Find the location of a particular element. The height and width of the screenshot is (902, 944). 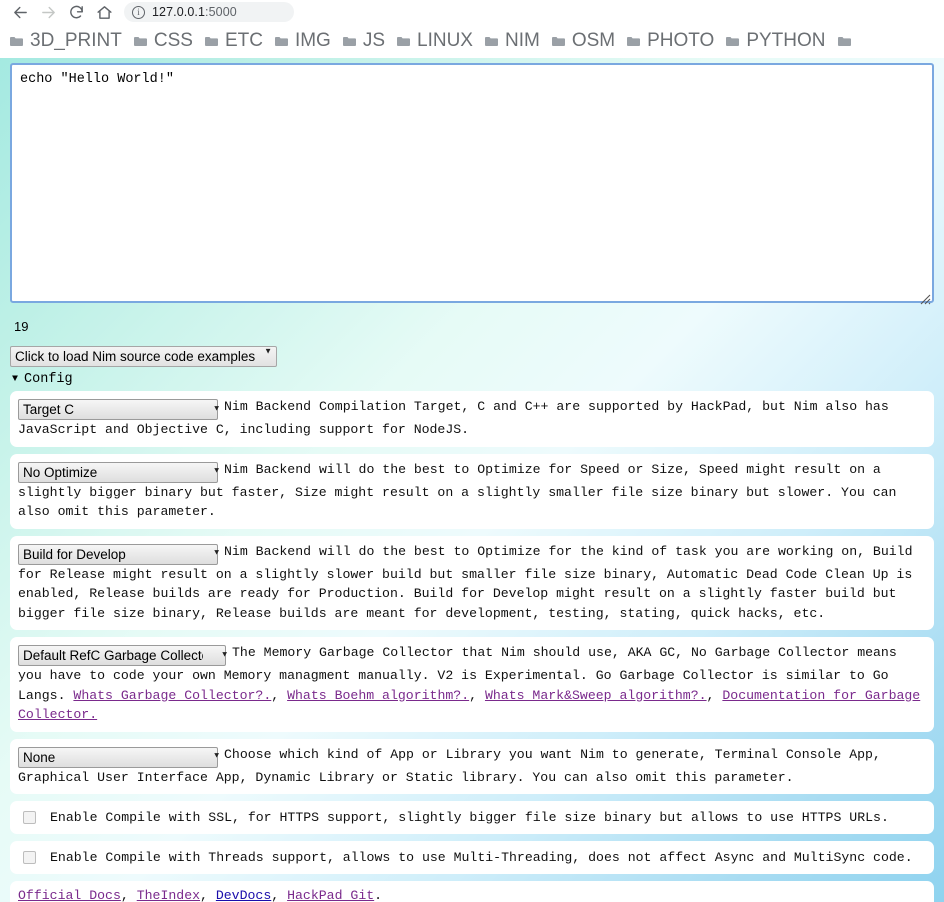

bookmark-label: PHOTO is located at coordinates (681, 40).